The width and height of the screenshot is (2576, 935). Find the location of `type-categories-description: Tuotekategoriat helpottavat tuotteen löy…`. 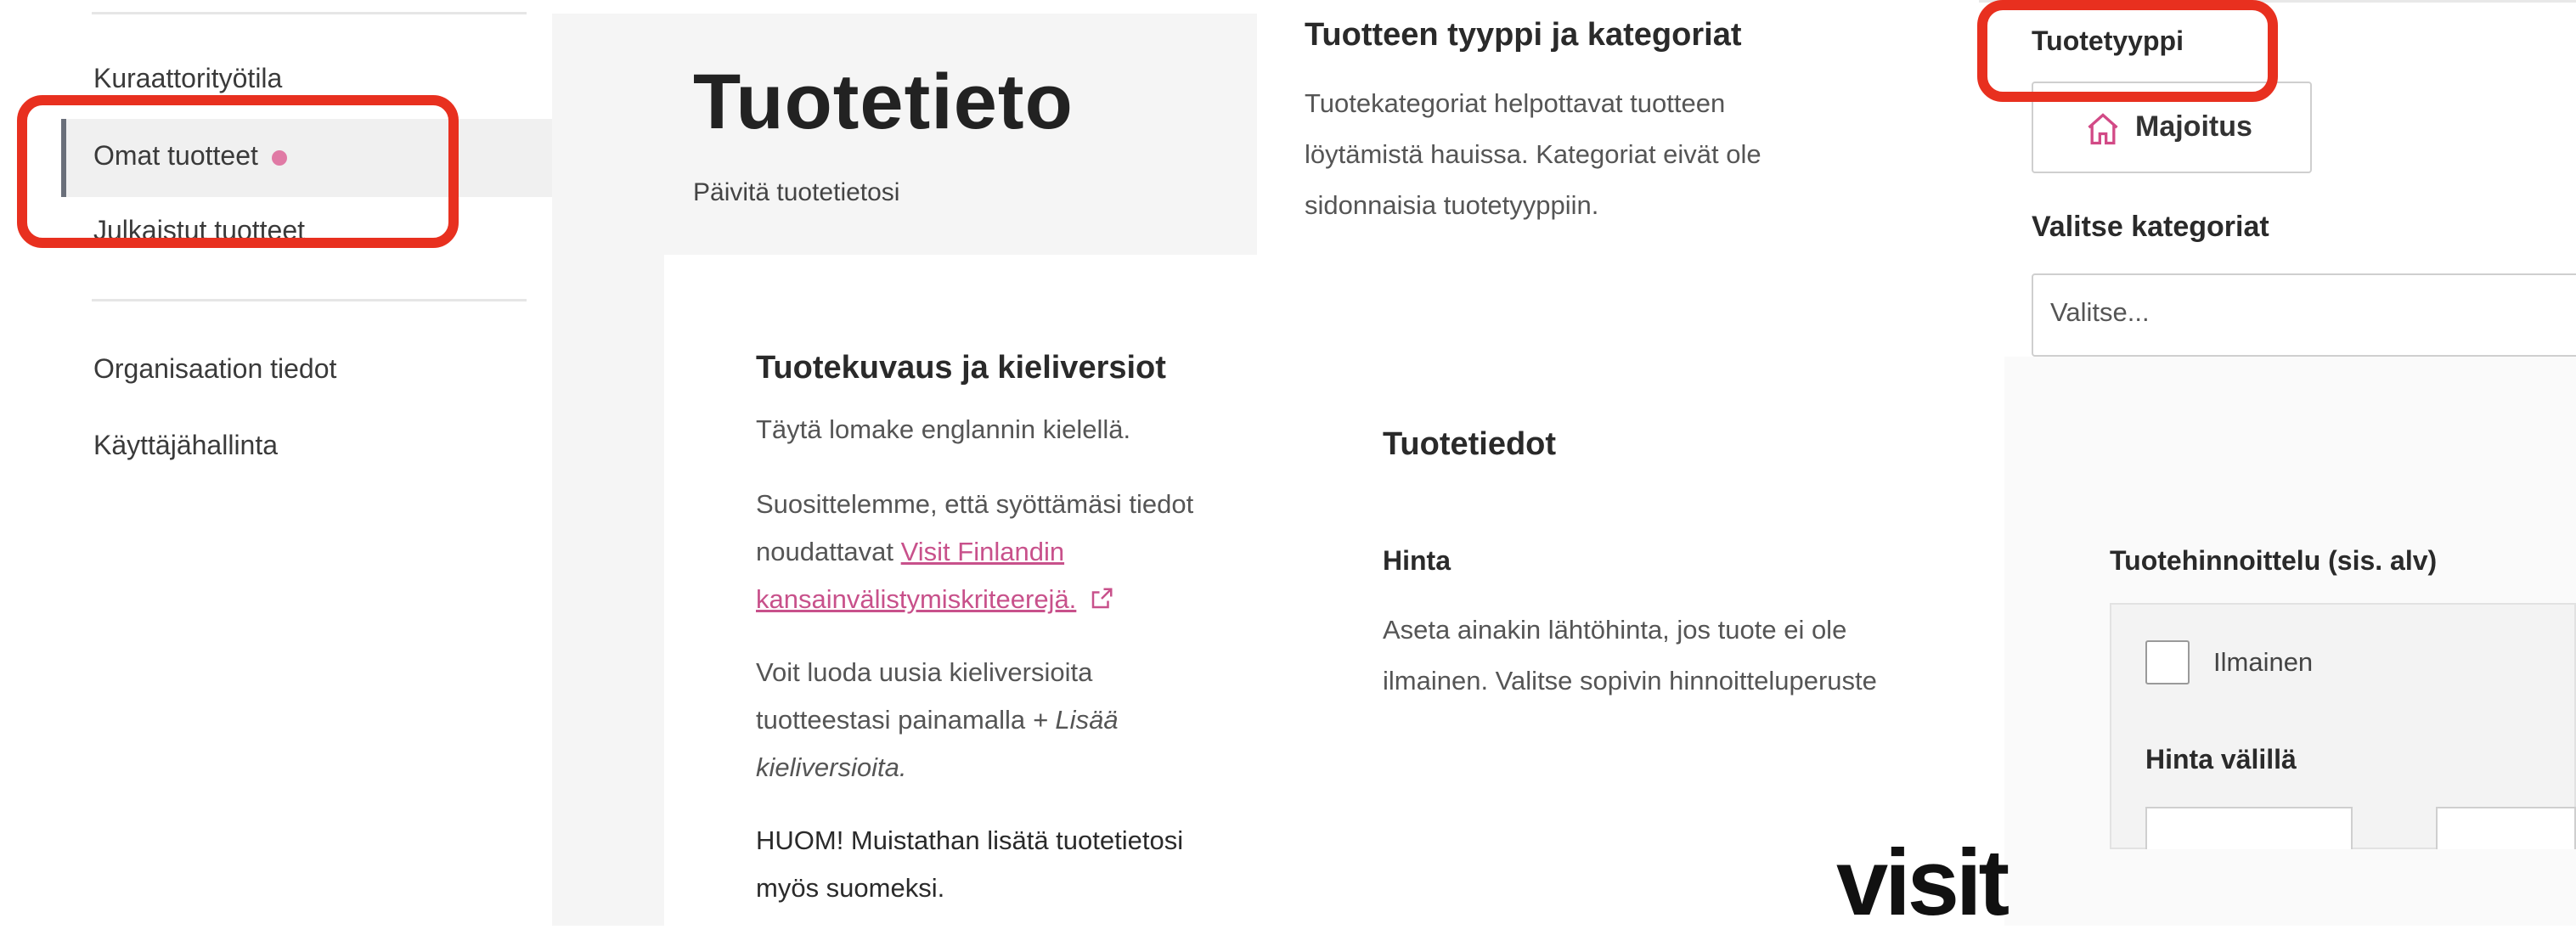

type-categories-description: Tuotekategoriat helpottavat tuotteen löy… is located at coordinates (1533, 154).